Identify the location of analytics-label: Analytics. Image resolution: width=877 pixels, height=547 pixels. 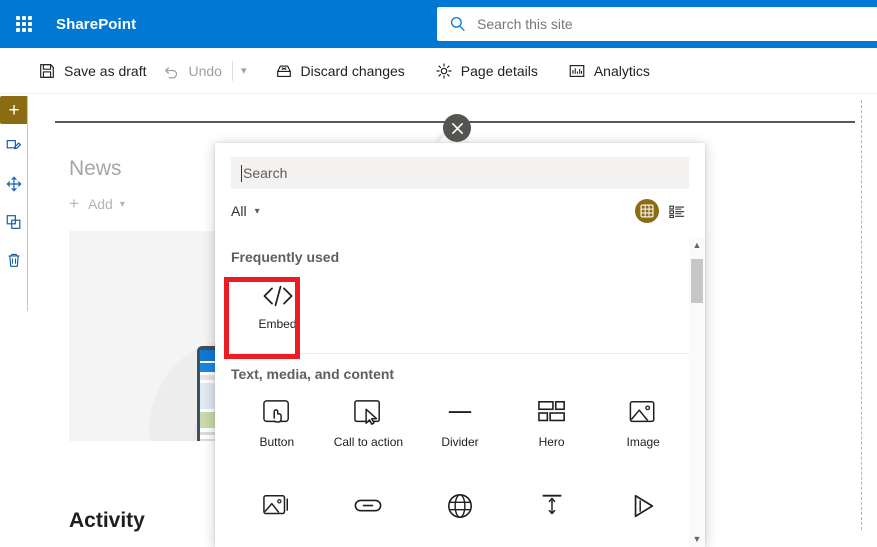
(621, 70).